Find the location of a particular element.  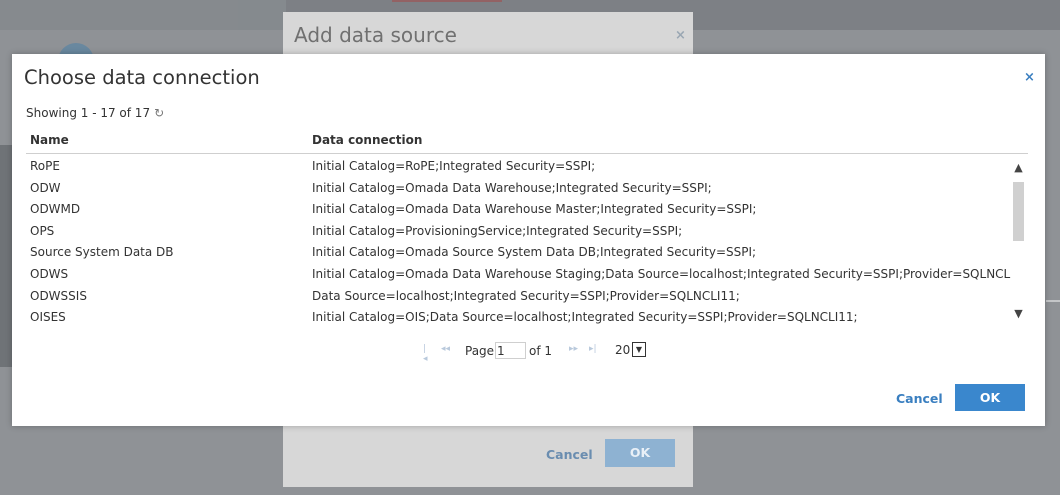

grid-header: Name Data connection is located at coordinates (527, 142).